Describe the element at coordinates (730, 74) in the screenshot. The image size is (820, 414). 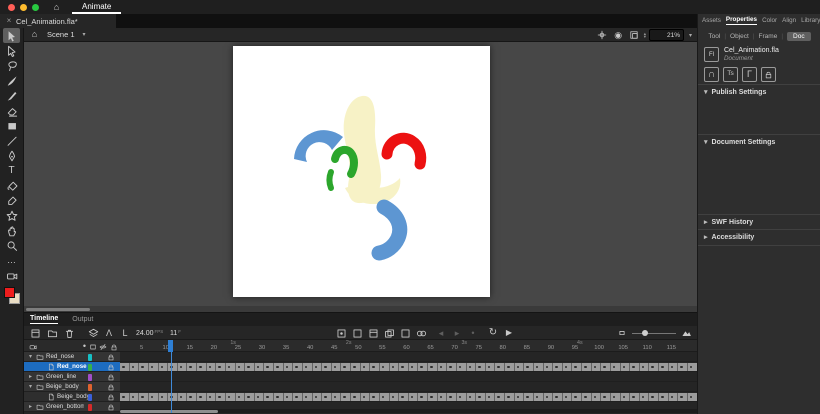
I see `font-embedding-button: Ts` at that location.